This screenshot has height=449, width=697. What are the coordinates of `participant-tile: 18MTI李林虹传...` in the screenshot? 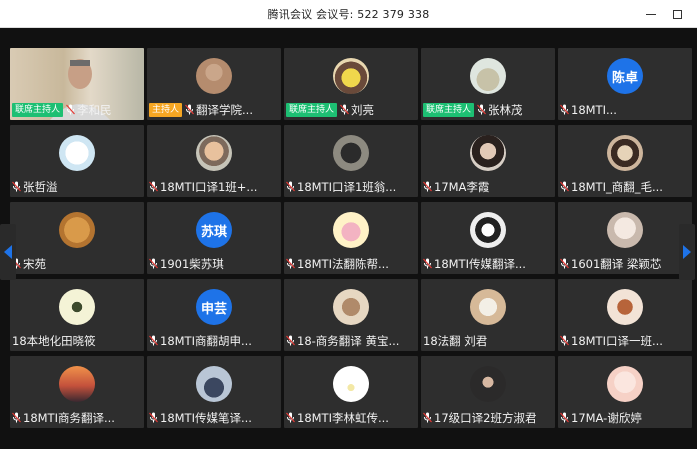 It's located at (351, 392).